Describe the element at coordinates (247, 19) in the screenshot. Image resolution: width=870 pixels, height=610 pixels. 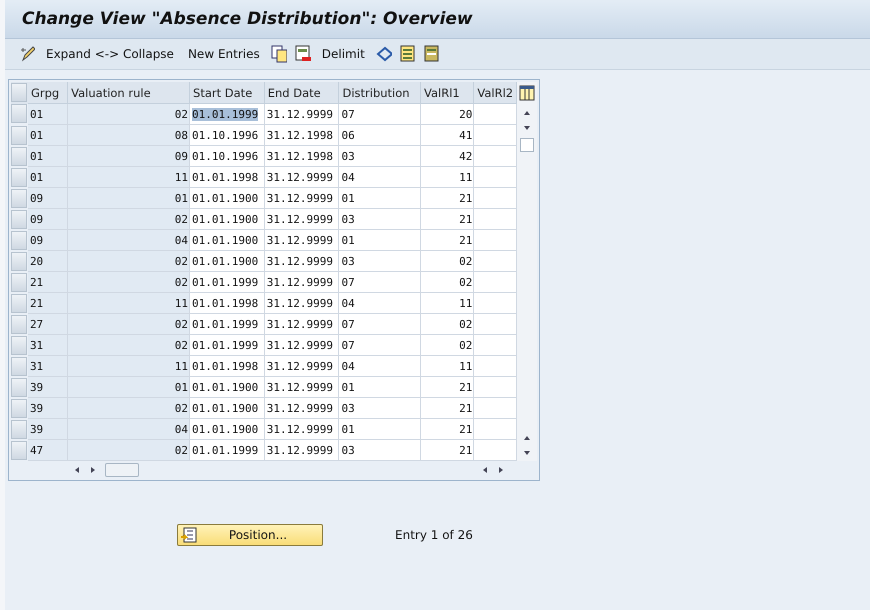
I see `window-title: Change View "Absence Distribution": Overview` at that location.